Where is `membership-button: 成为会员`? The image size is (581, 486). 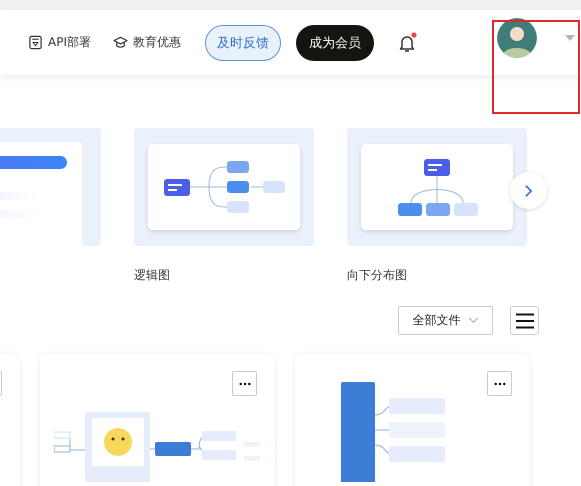
membership-button: 成为会员 is located at coordinates (335, 42).